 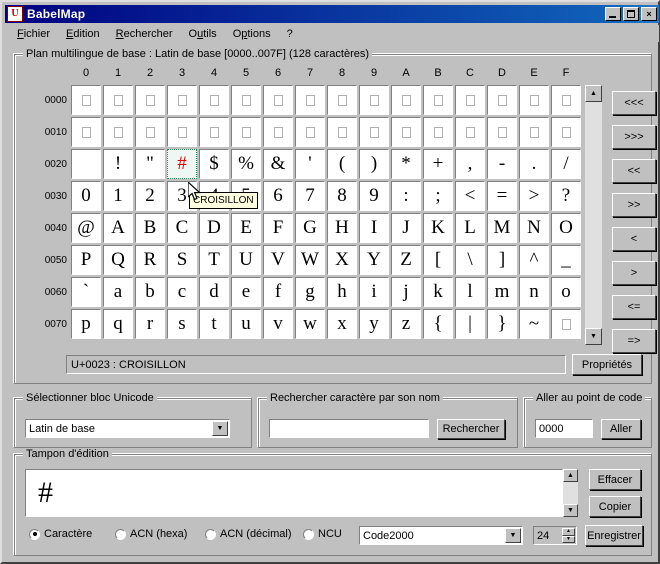 I want to click on character-cell: ;, so click(x=438, y=196).